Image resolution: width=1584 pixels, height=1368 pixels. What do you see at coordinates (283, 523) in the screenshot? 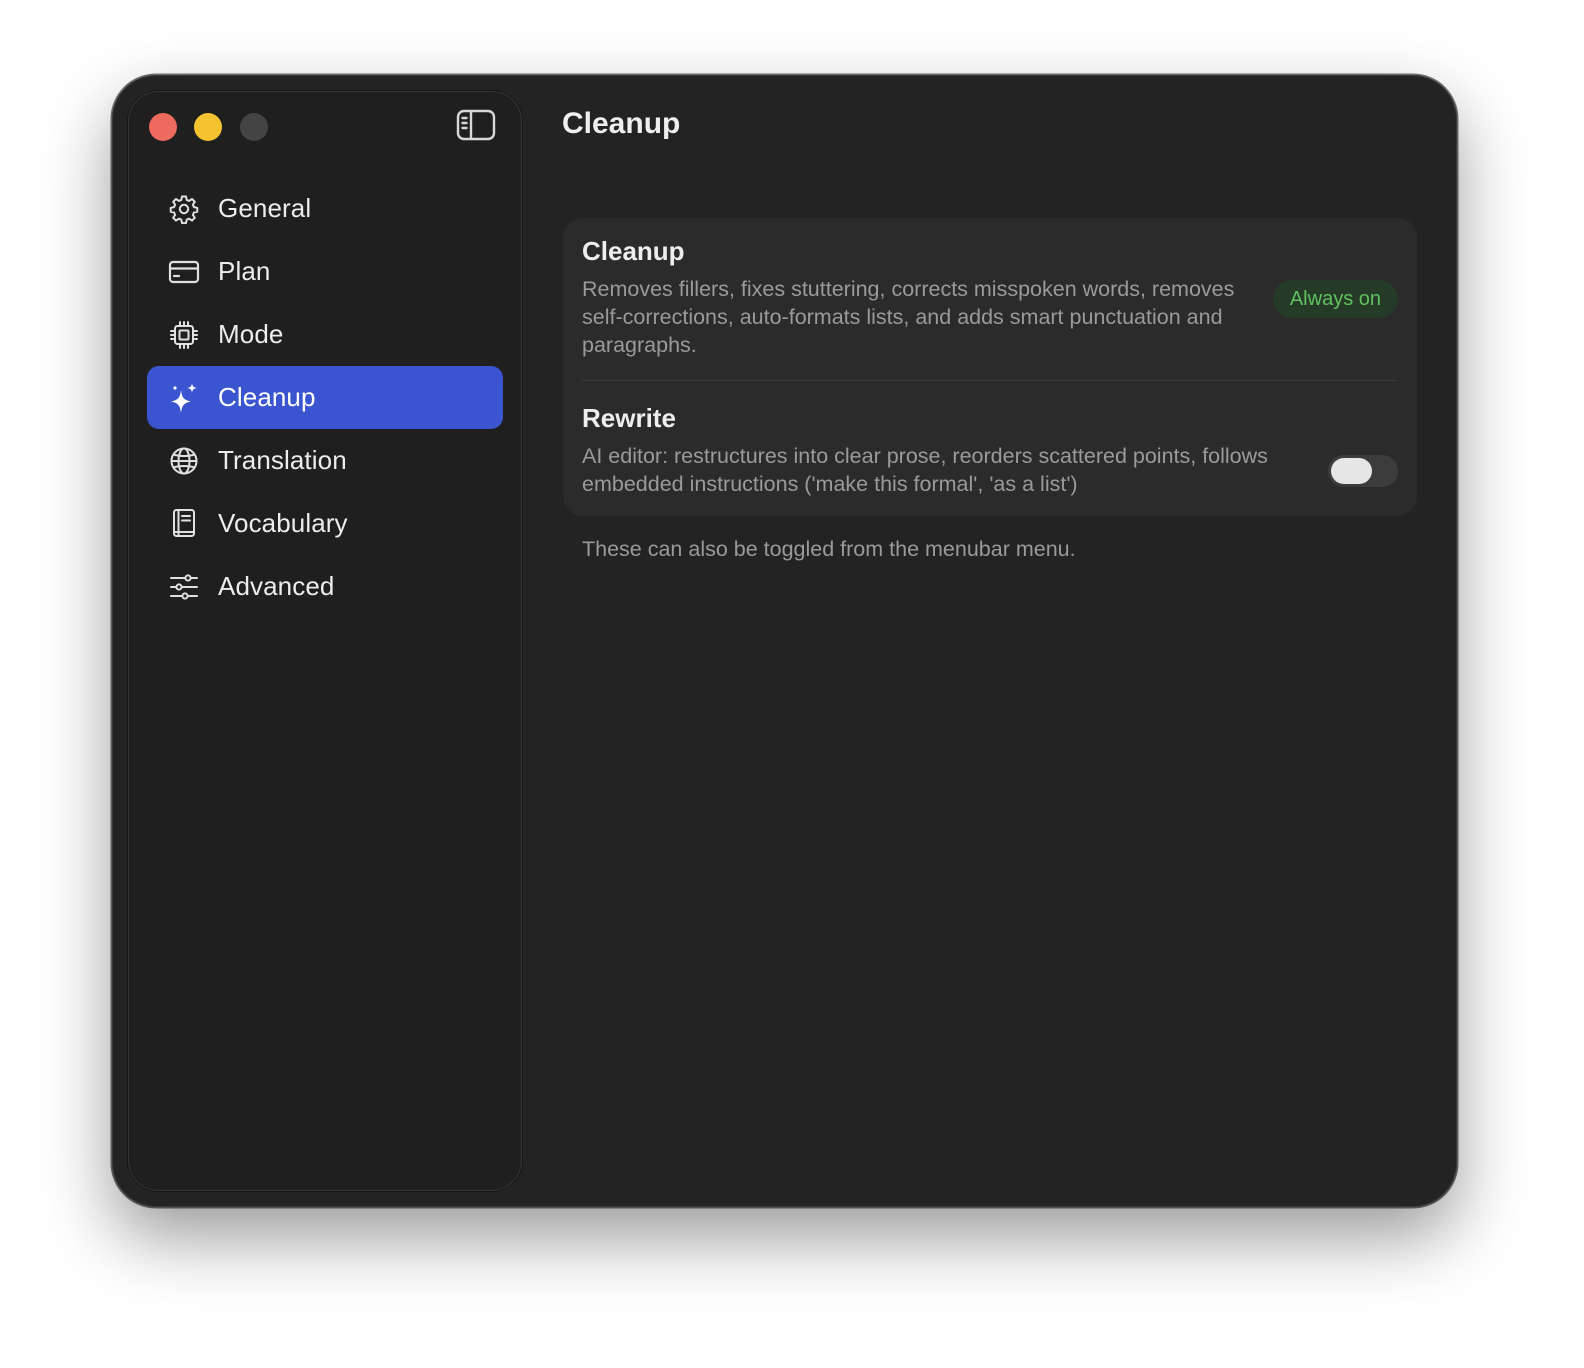
I see `sidebar-item-label: Vocabulary` at bounding box center [283, 523].